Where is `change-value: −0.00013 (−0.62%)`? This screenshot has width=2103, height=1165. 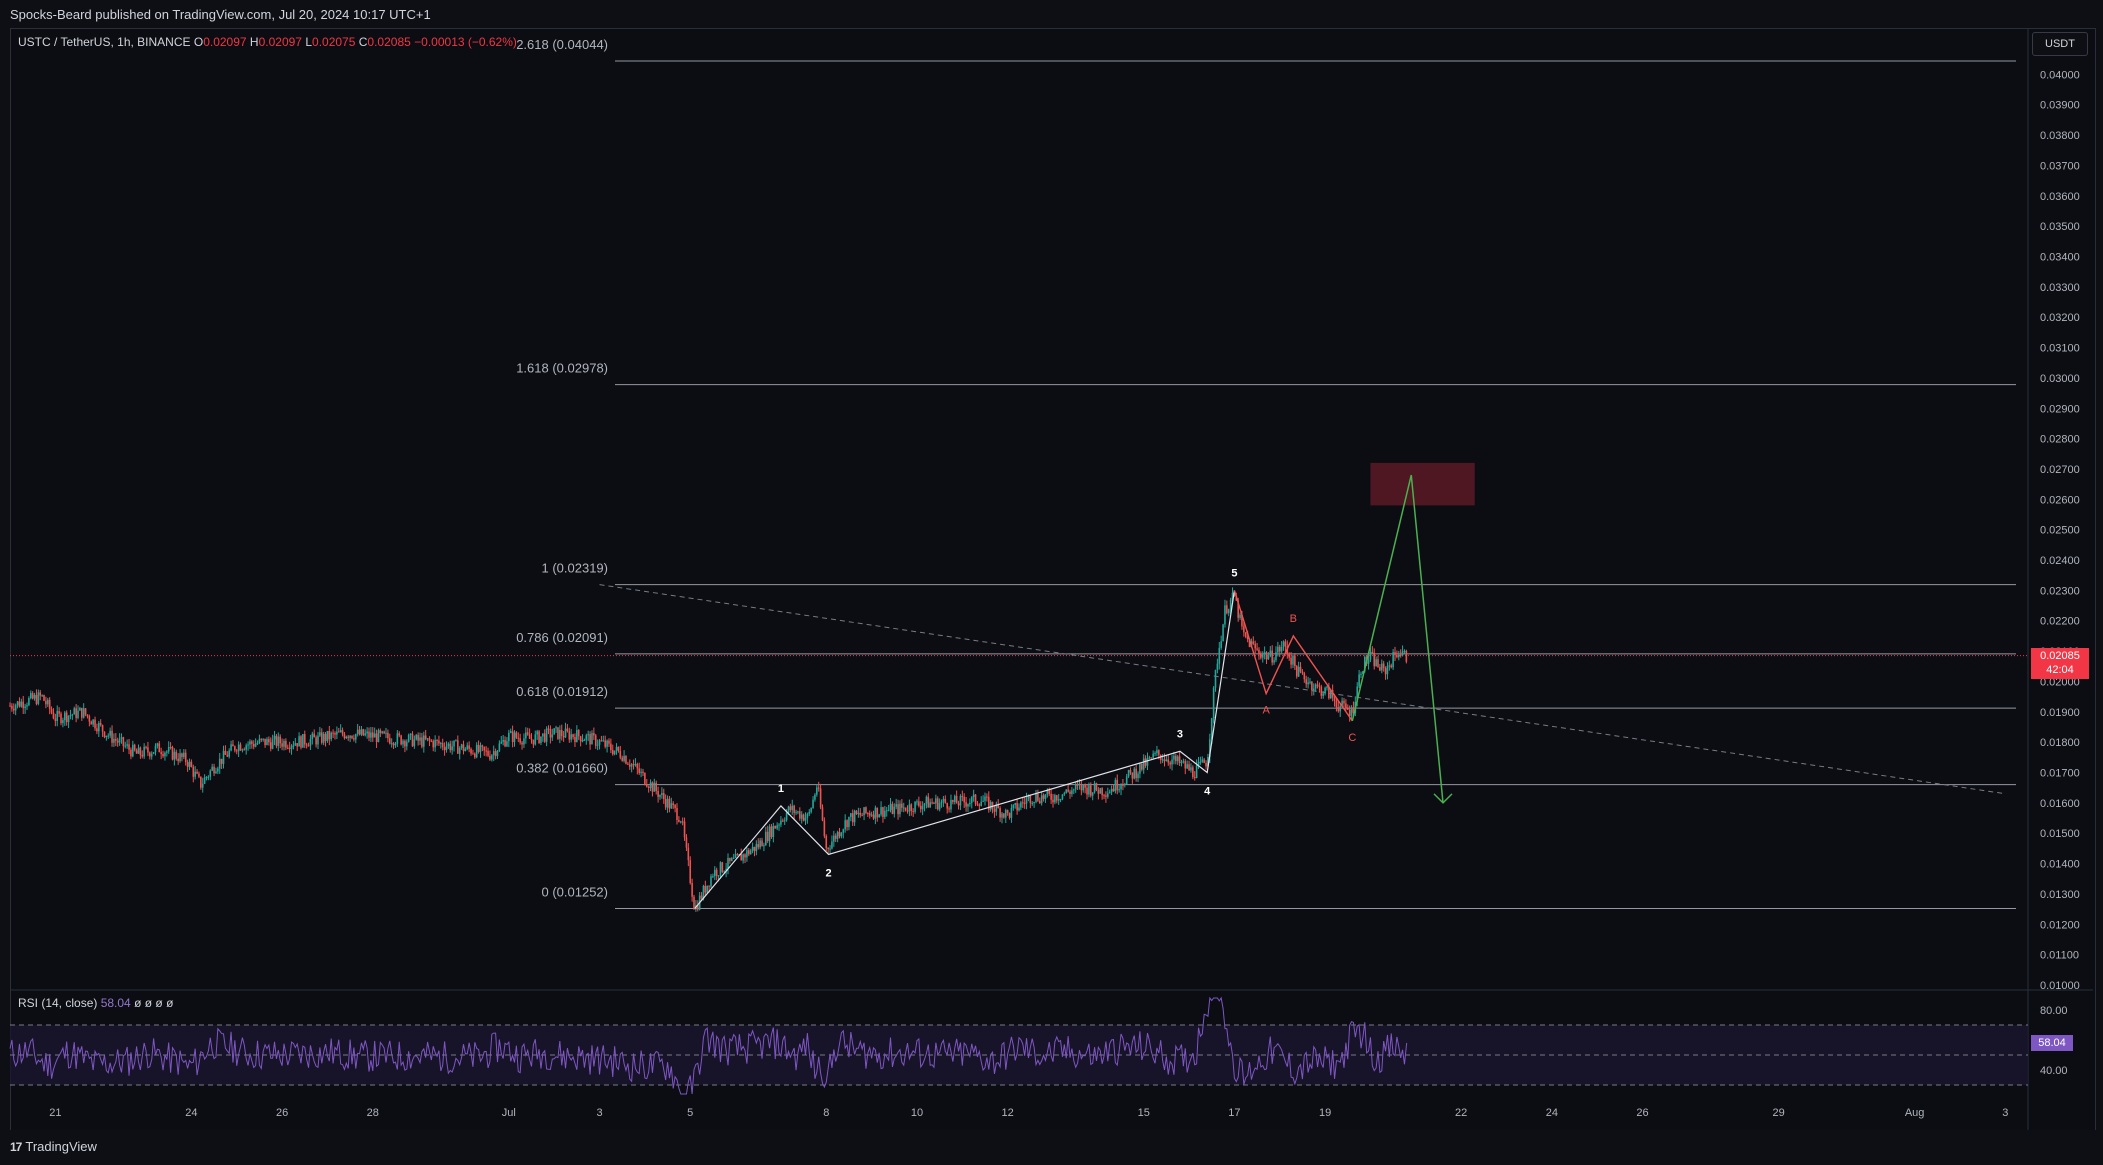 change-value: −0.00013 (−0.62%) is located at coordinates (465, 42).